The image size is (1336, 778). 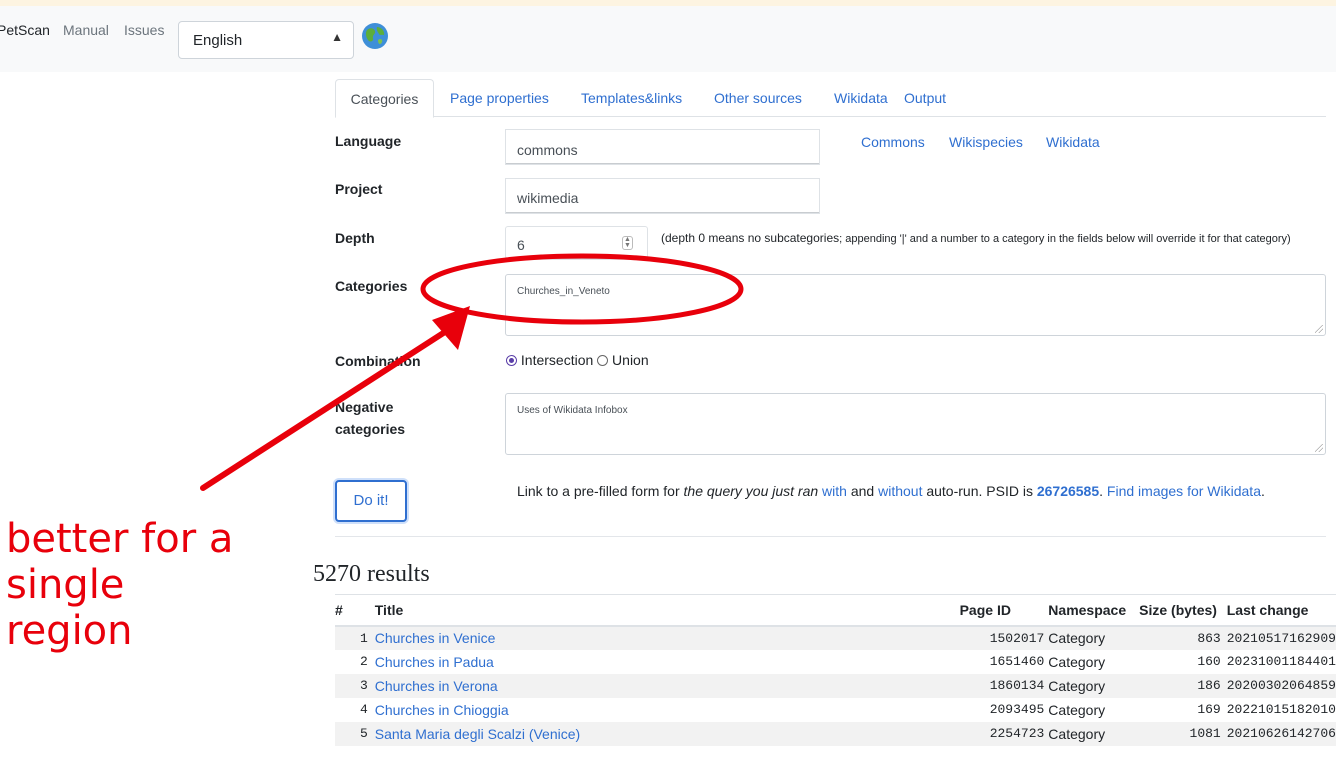 I want to click on results-count-heading: 5270 results, so click(x=371, y=574).